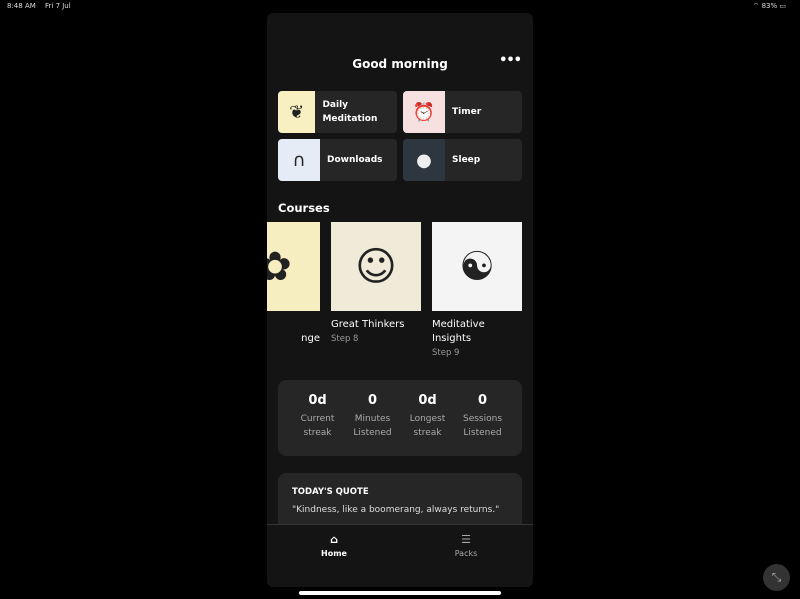  What do you see at coordinates (372, 426) in the screenshot?
I see `stat-label: Minutes Listened` at bounding box center [372, 426].